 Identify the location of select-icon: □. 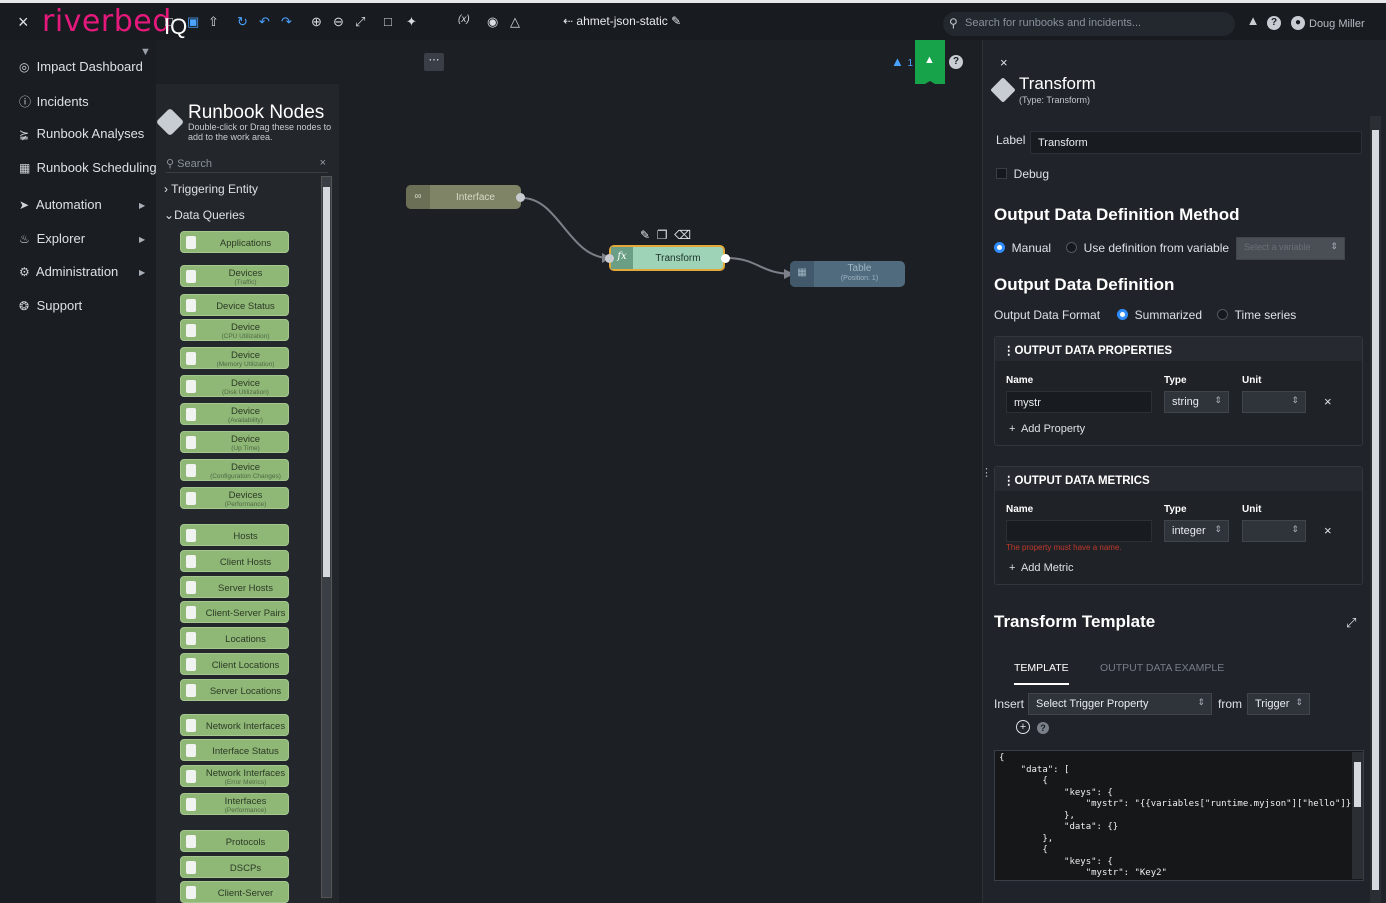
(388, 21).